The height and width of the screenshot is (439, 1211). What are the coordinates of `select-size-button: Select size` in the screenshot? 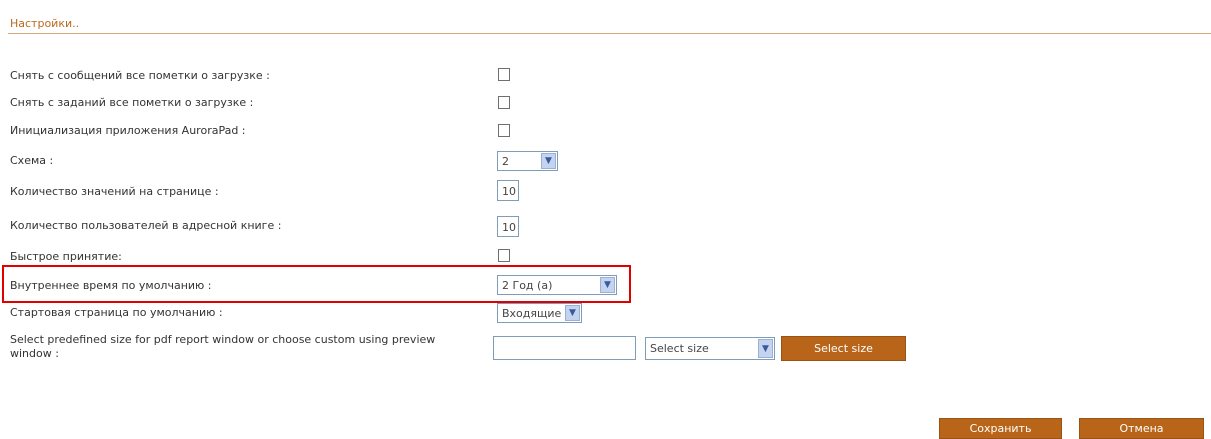 It's located at (843, 348).